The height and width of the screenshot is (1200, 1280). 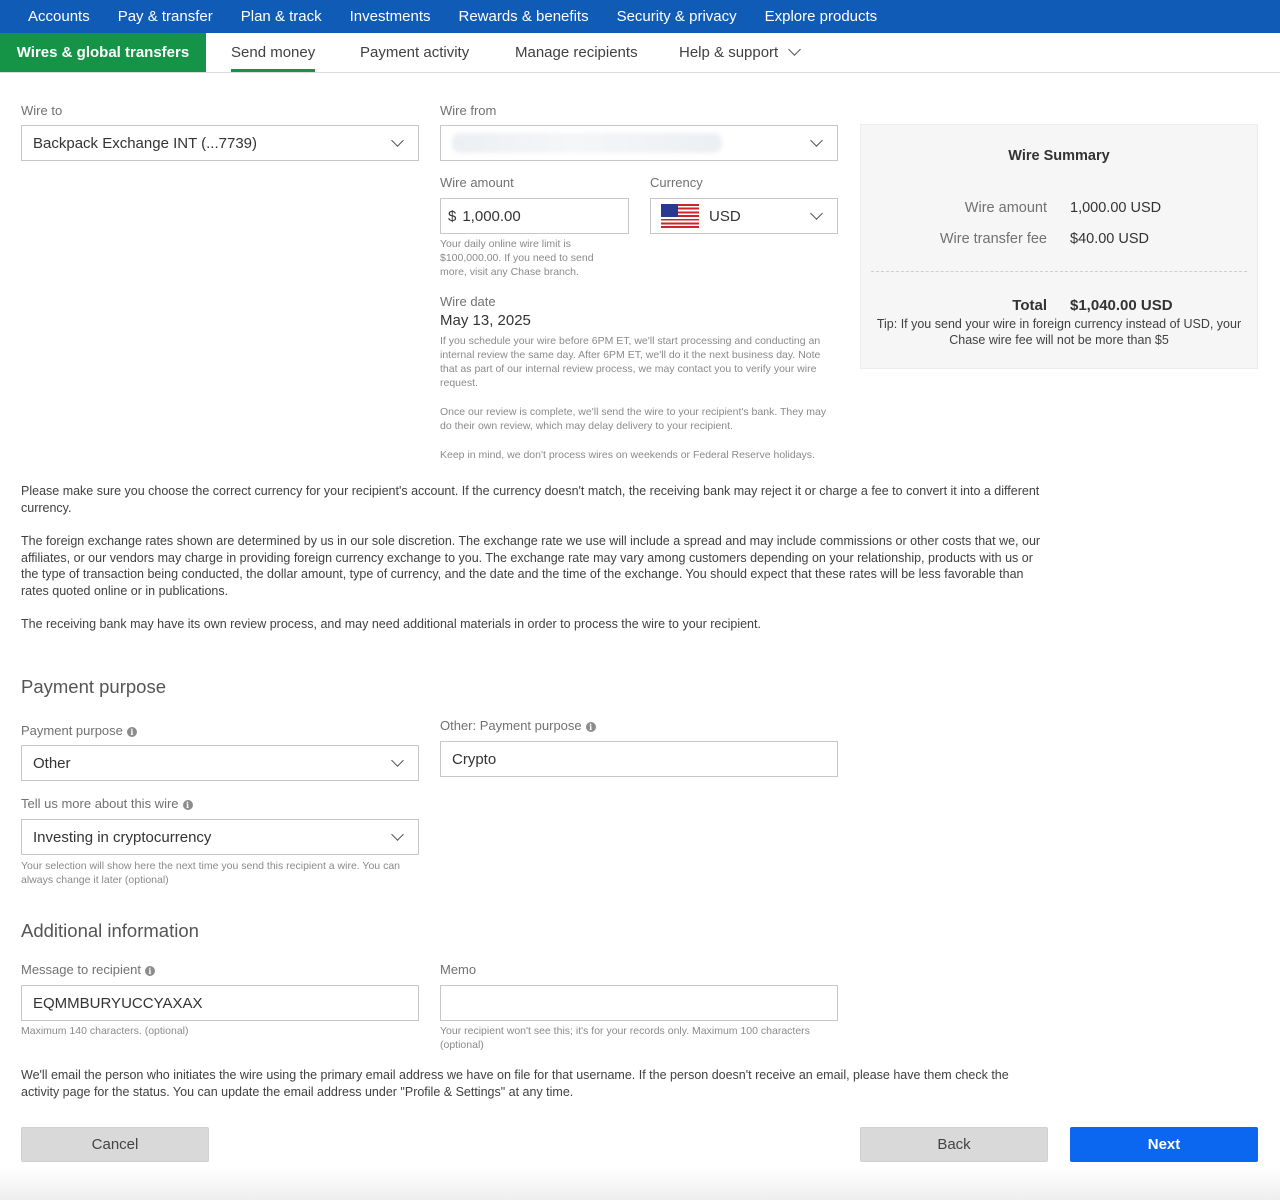 I want to click on tell-us-more-select: Investing in cryptocurrency, so click(x=220, y=837).